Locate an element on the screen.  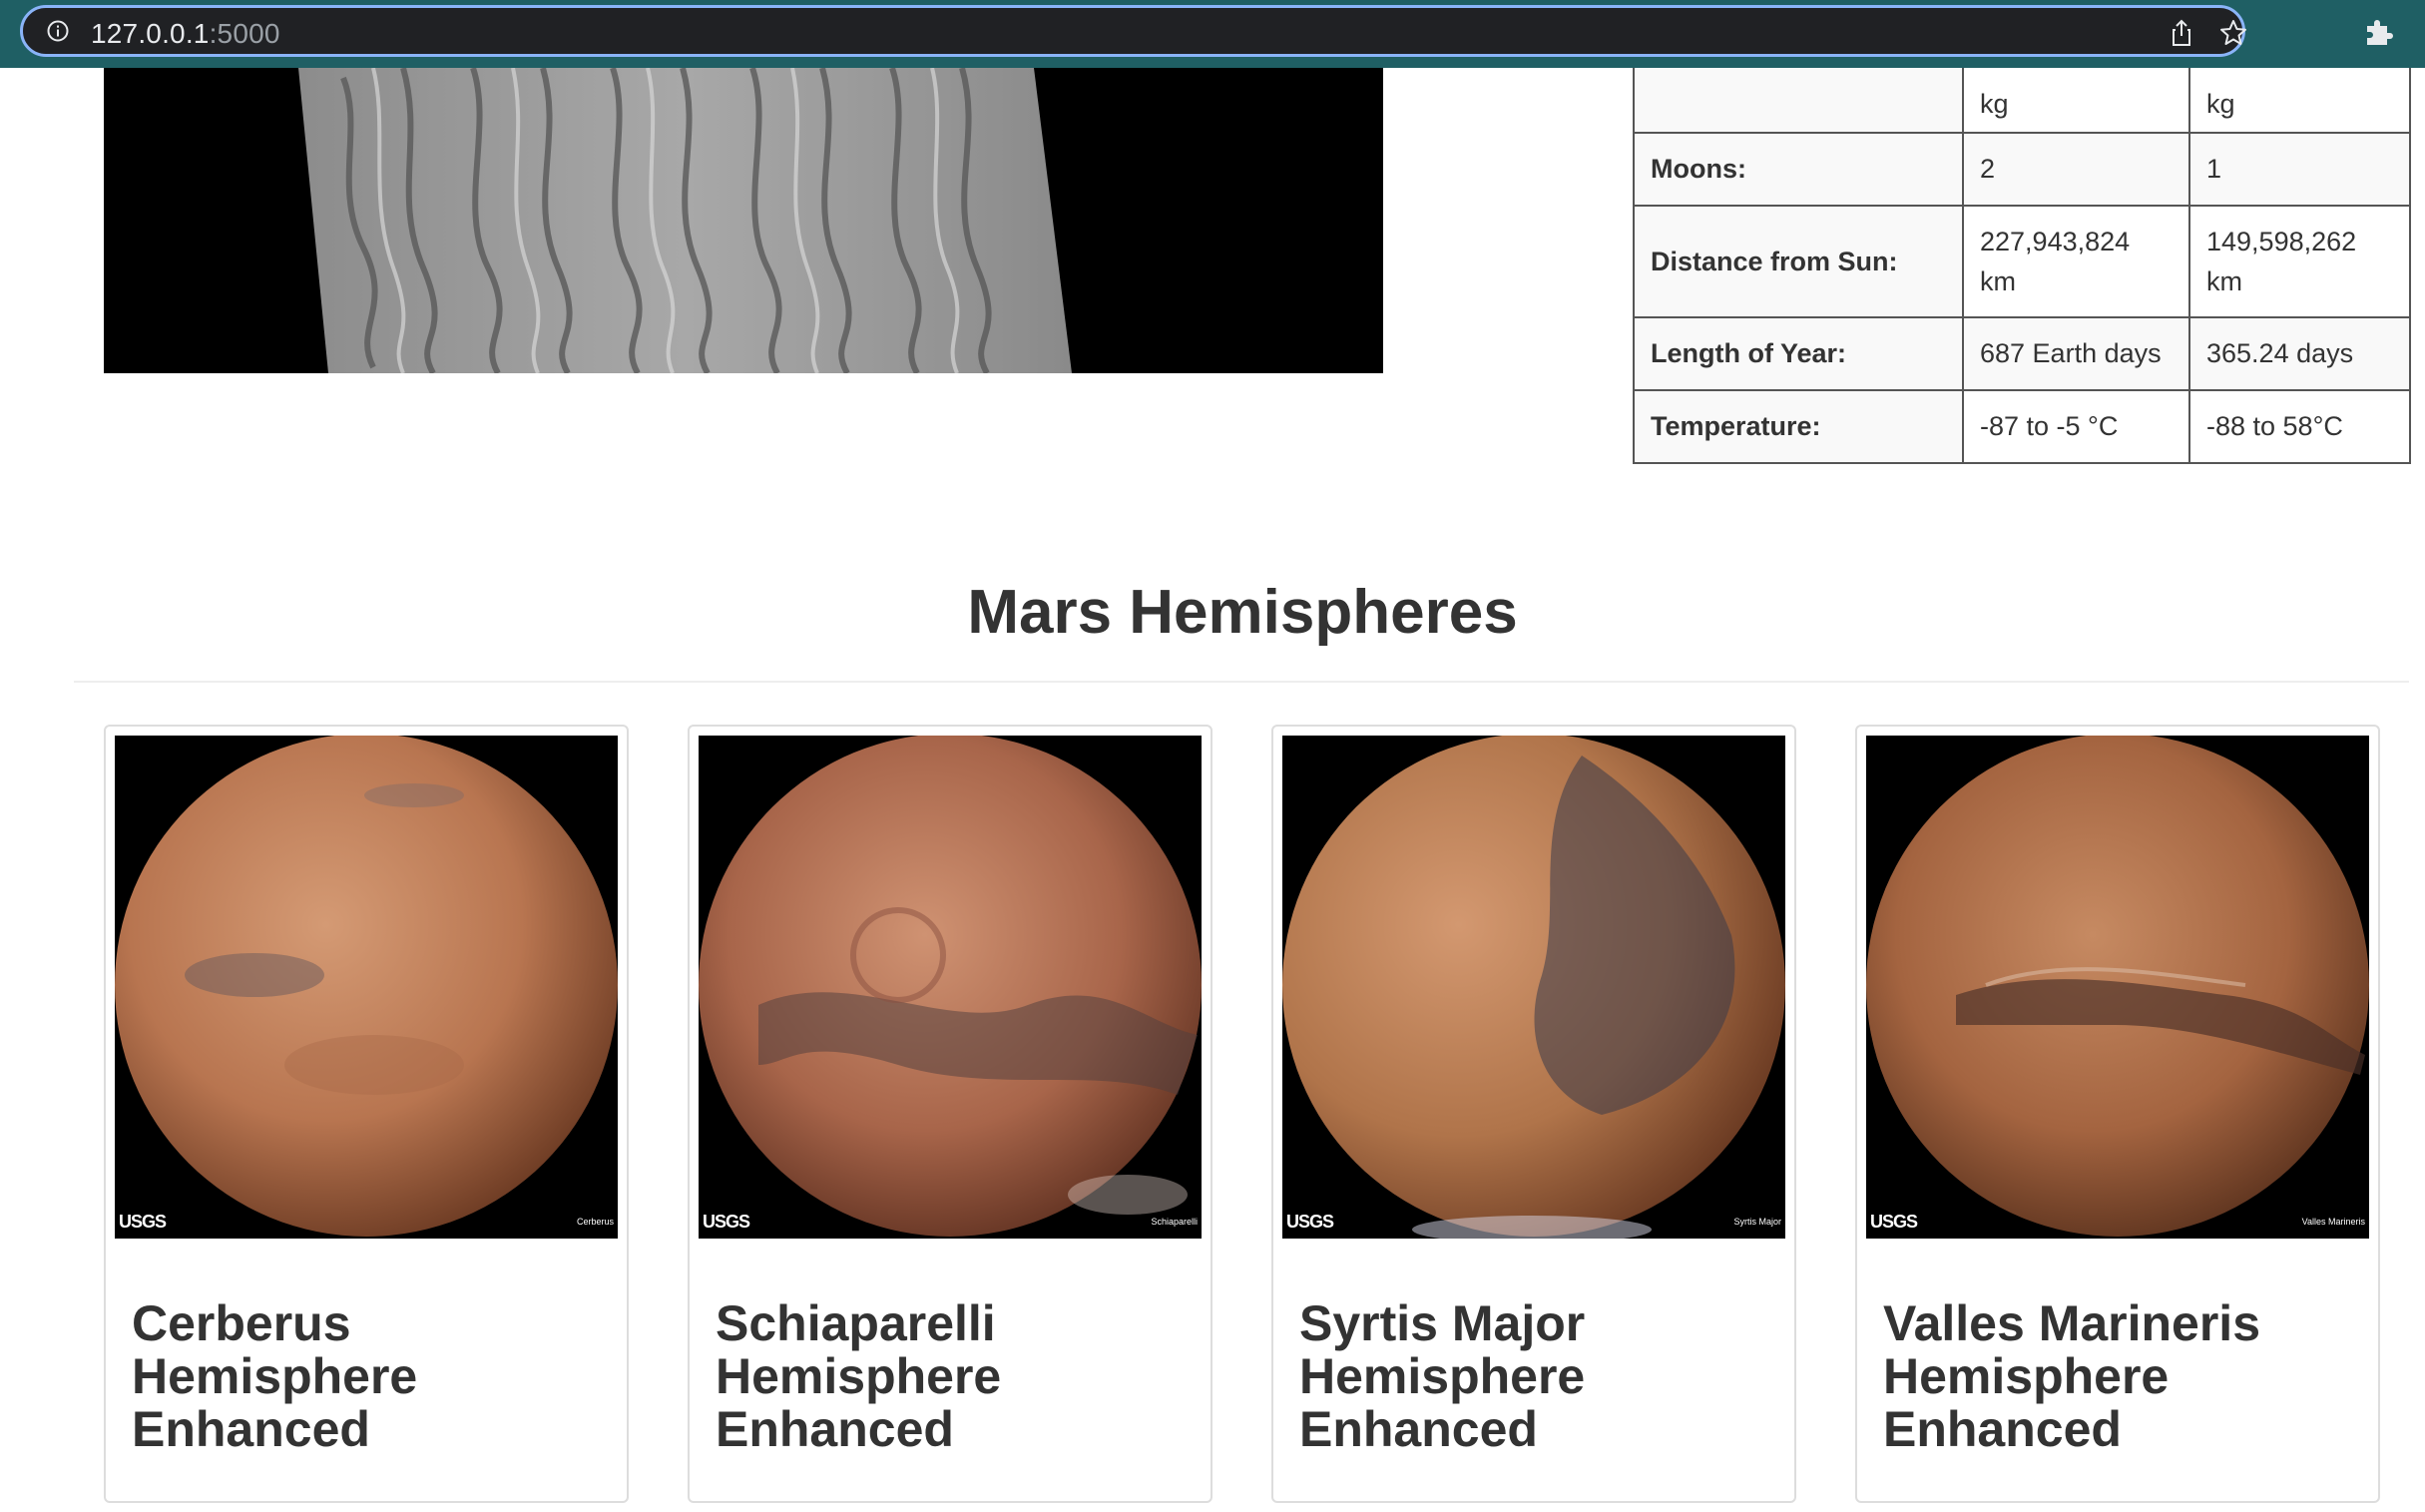
fact-label: Moons: is located at coordinates (1798, 169).